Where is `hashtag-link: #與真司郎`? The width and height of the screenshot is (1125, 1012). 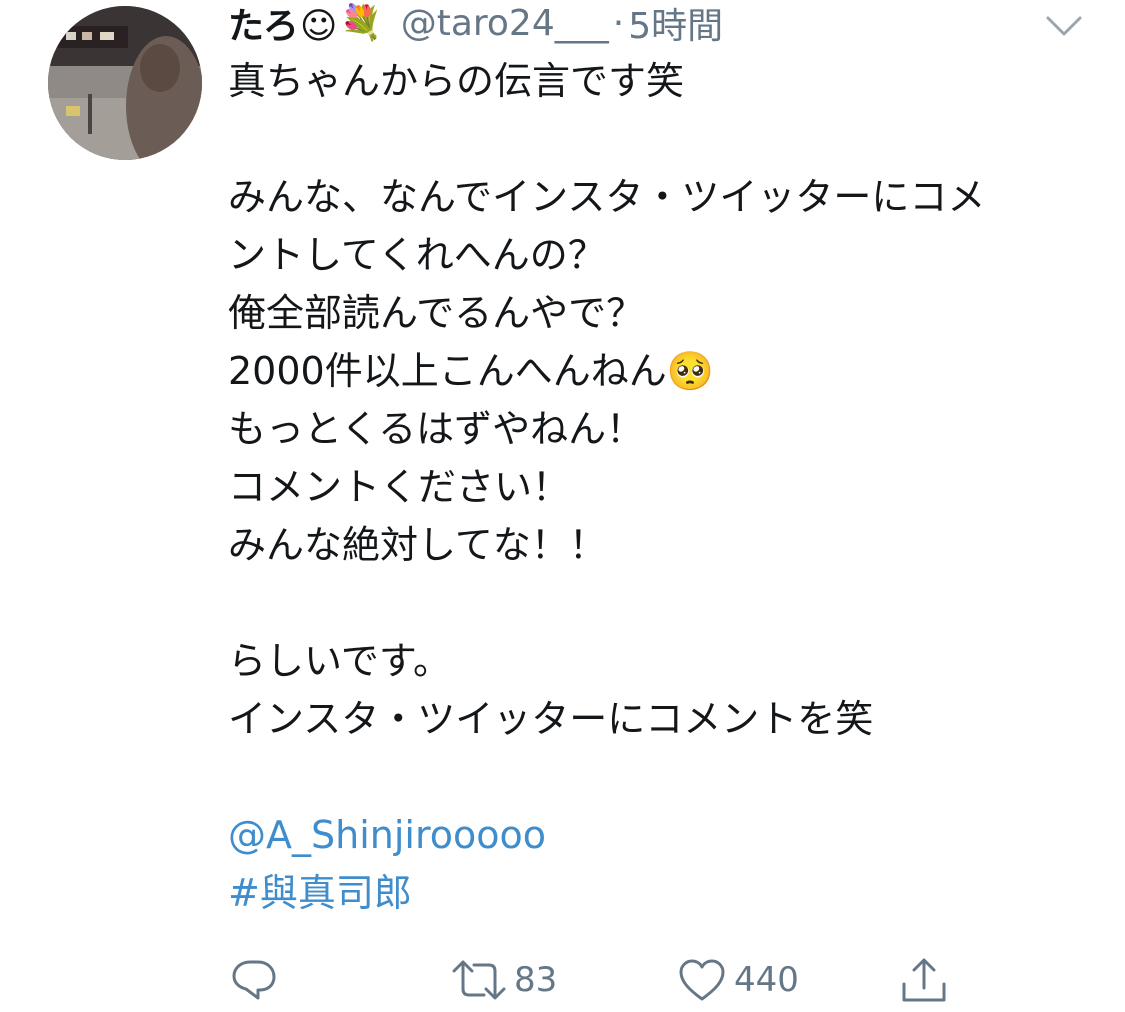 hashtag-link: #與真司郎 is located at coordinates (658, 893).